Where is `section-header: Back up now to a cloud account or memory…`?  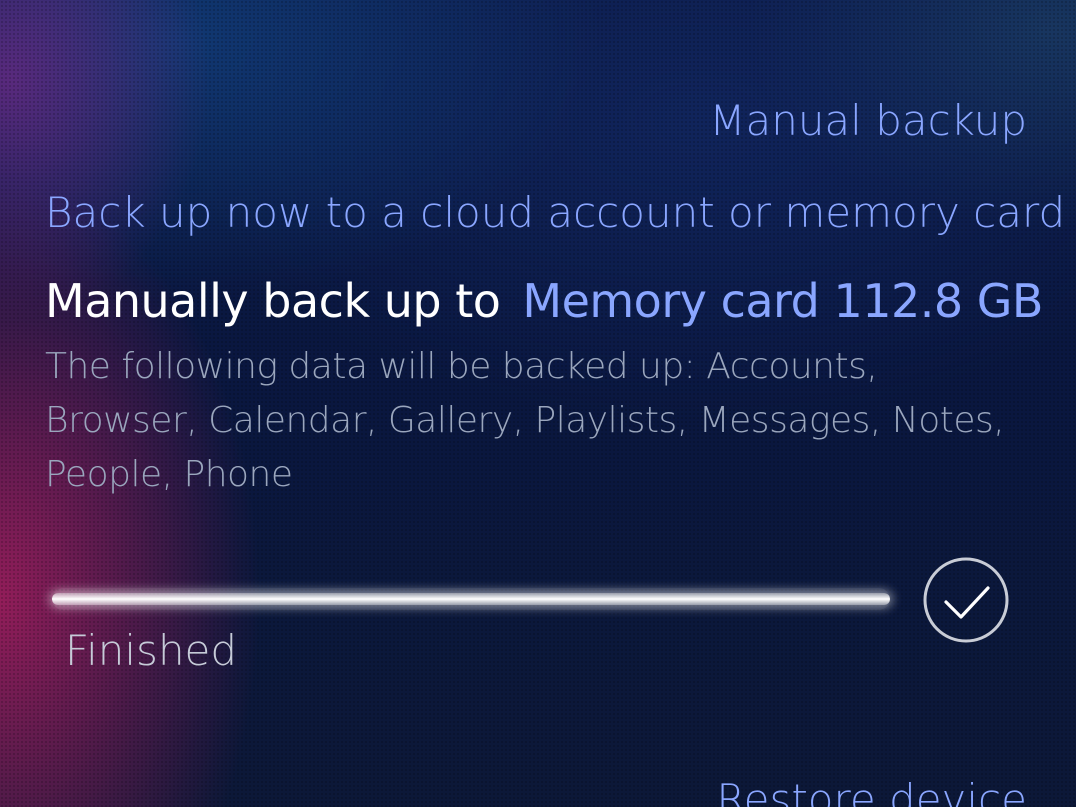
section-header: Back up now to a cloud account or memory… is located at coordinates (555, 212).